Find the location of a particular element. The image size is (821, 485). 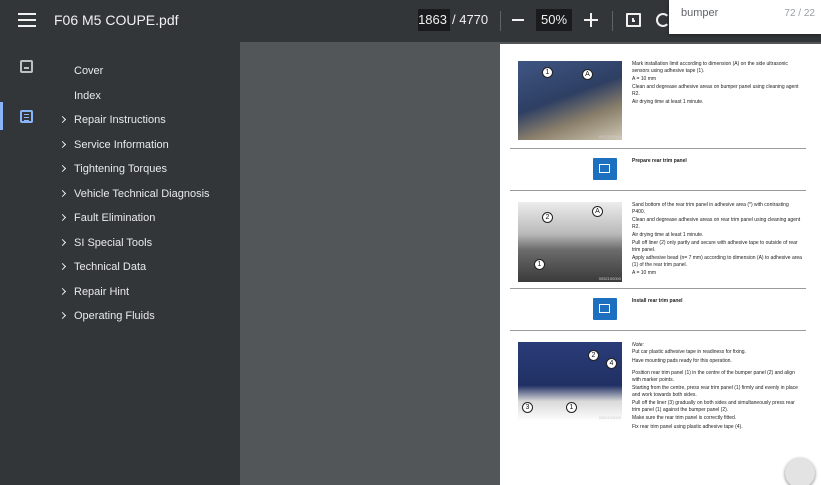

outline-item-label: Index is located at coordinates (87, 96).